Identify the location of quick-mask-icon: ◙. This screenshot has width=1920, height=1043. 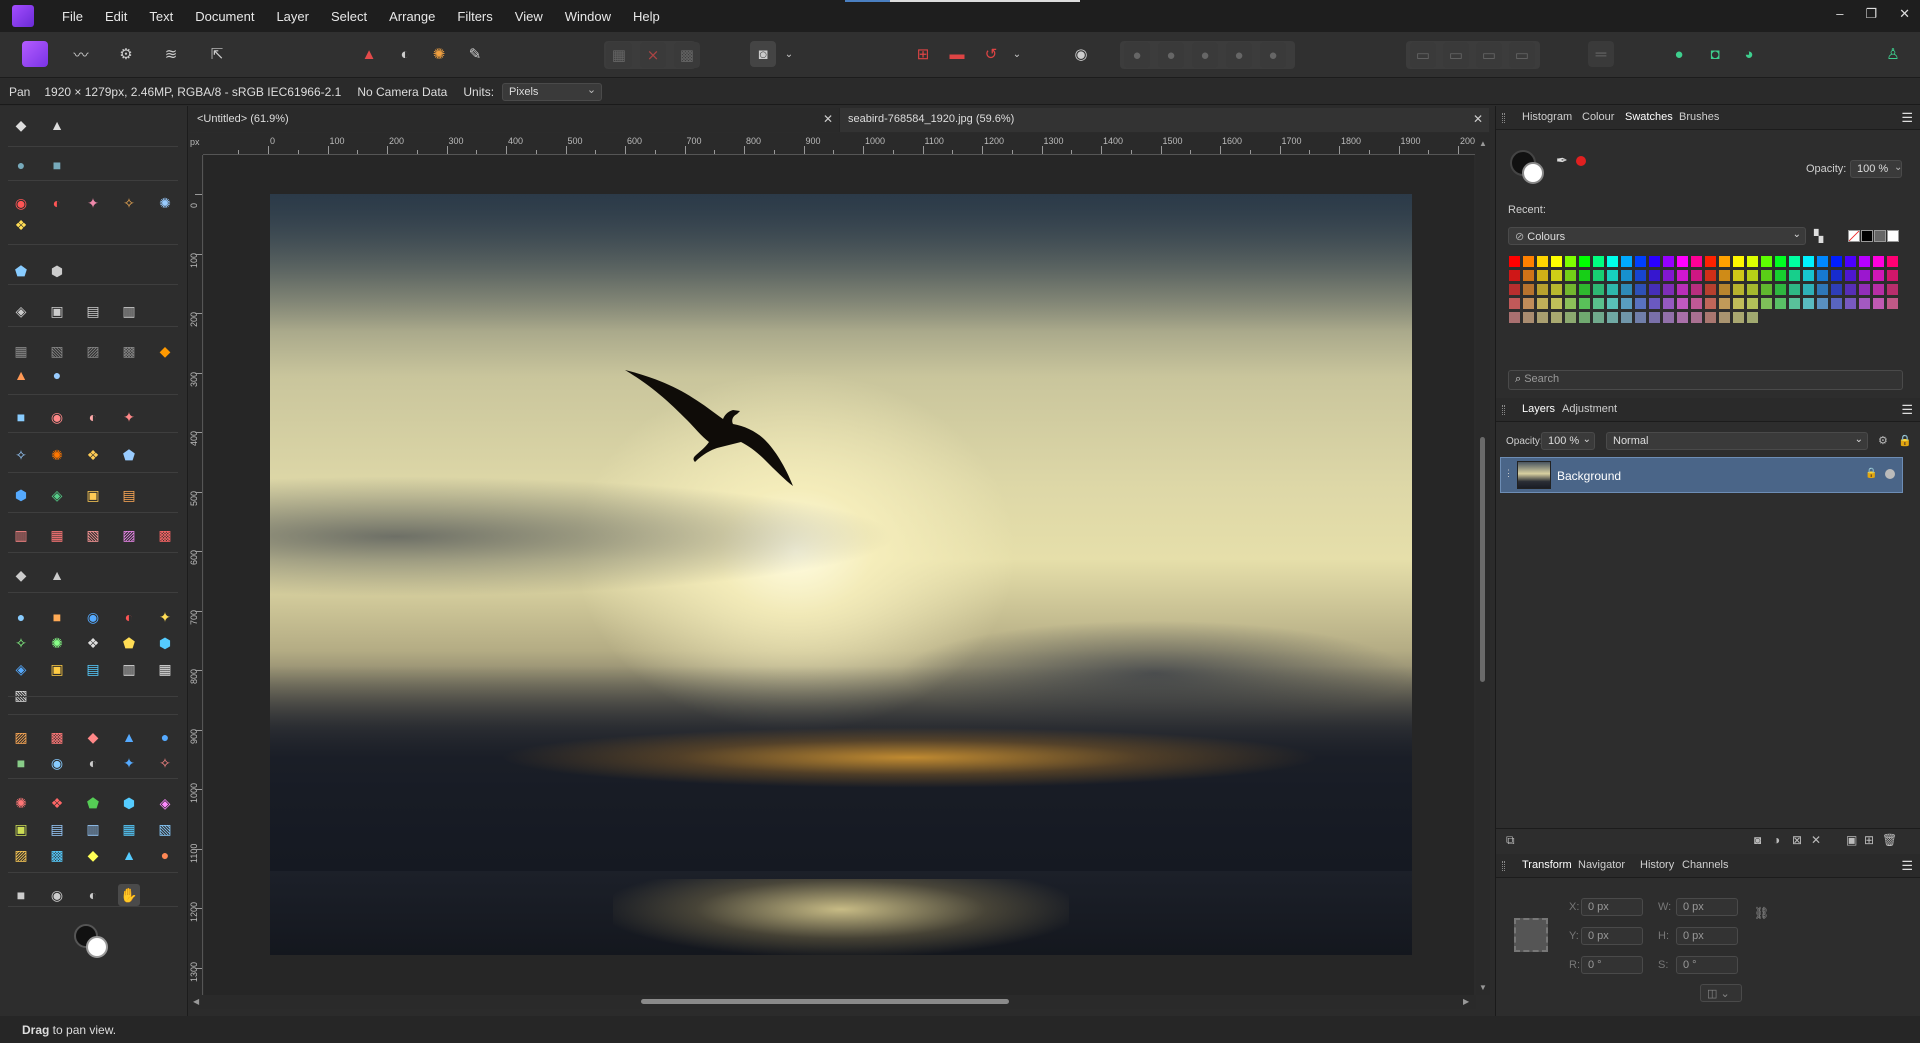
(763, 54).